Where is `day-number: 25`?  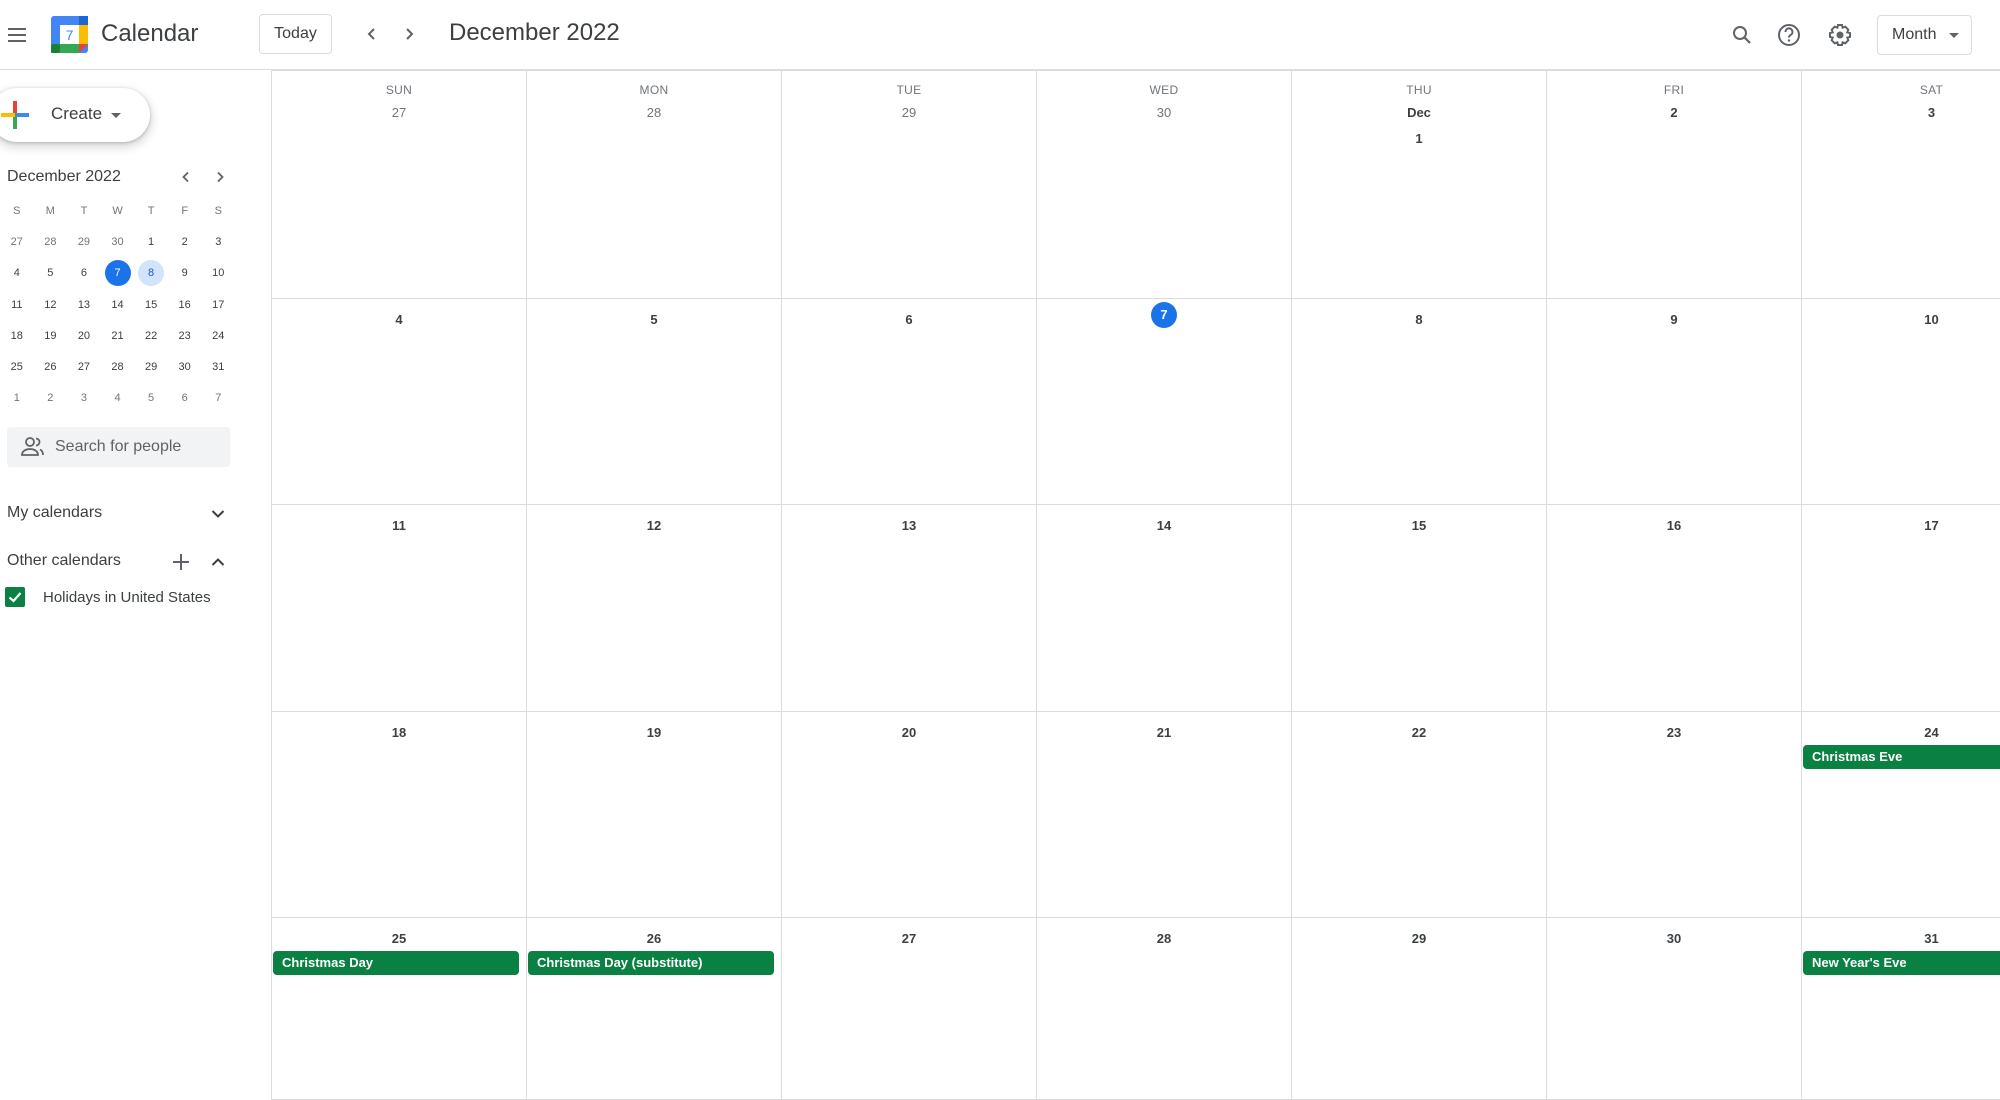 day-number: 25 is located at coordinates (399, 939).